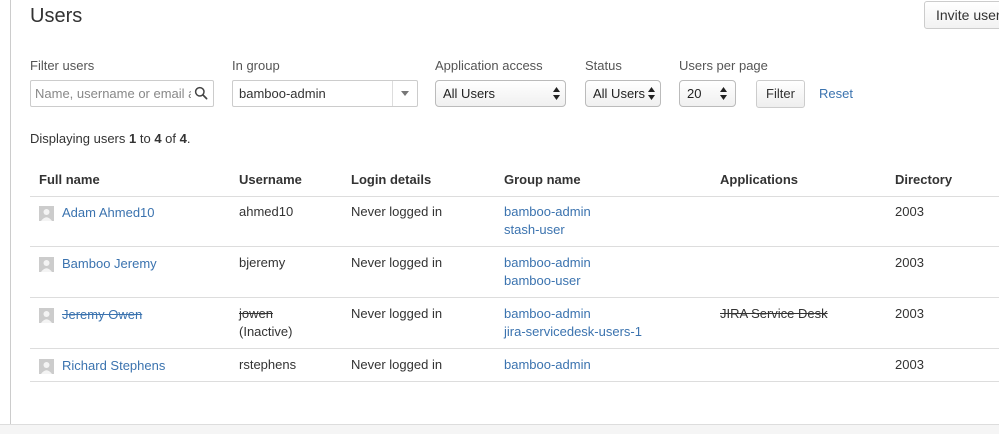  I want to click on group-link: jira-servicedesk-users-1, so click(573, 332).